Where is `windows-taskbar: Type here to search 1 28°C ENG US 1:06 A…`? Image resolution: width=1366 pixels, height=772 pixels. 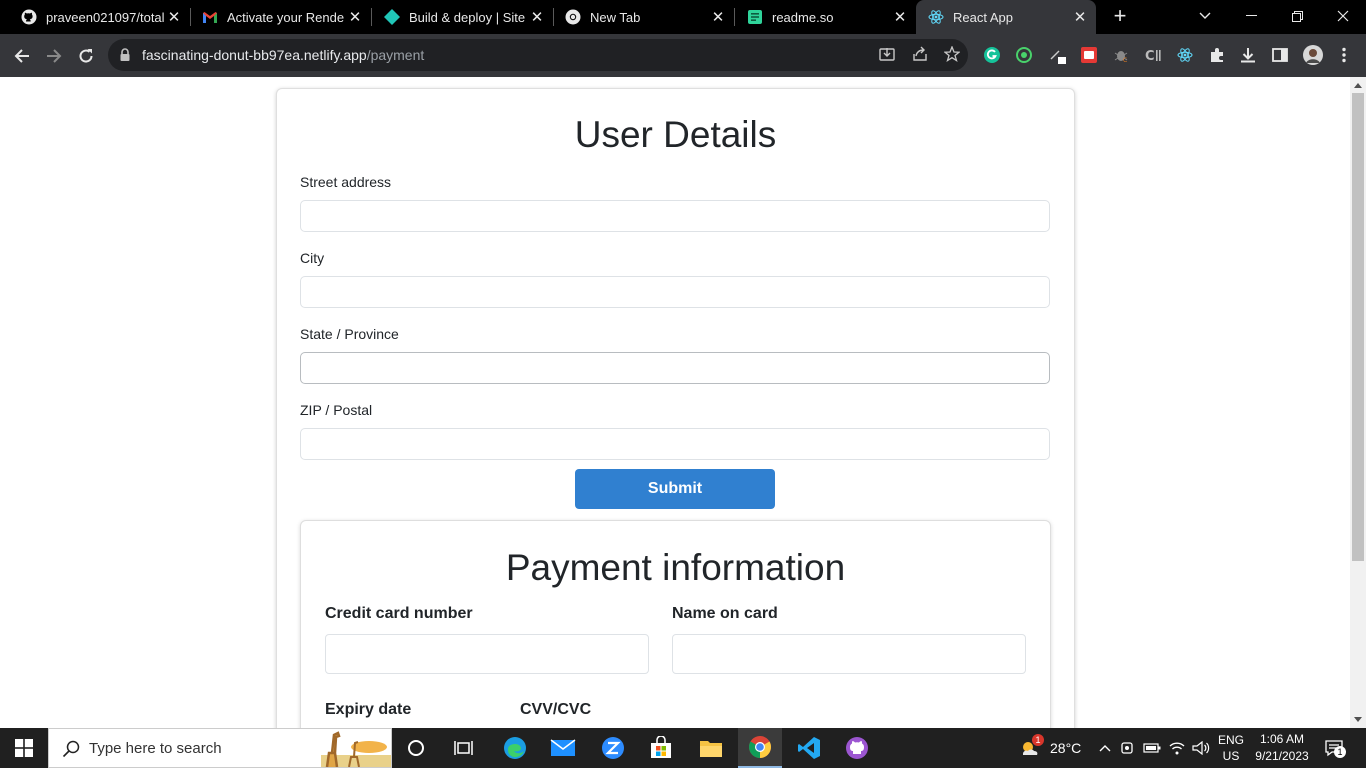 windows-taskbar: Type here to search 1 28°C ENG US 1:06 A… is located at coordinates (683, 748).